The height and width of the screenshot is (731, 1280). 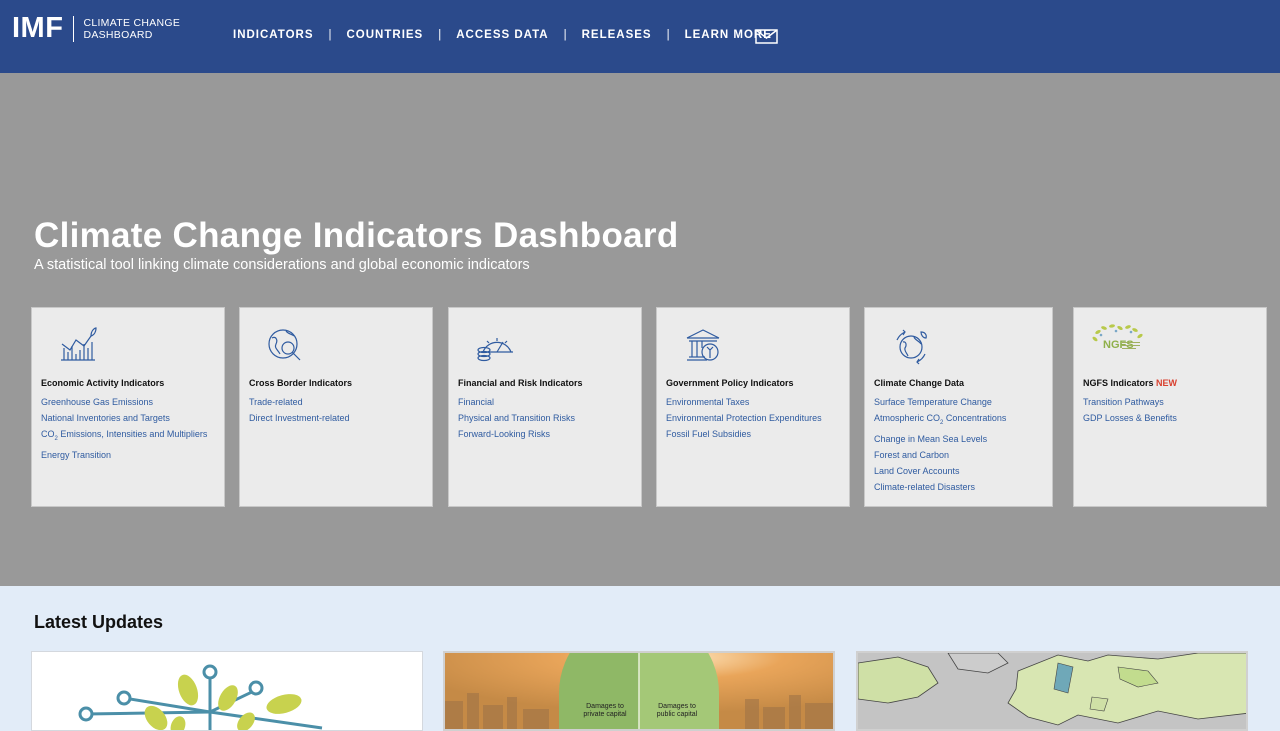 What do you see at coordinates (940, 420) in the screenshot?
I see `link-atmospheric-co2: Atmospheric CO2 Concentrations` at bounding box center [940, 420].